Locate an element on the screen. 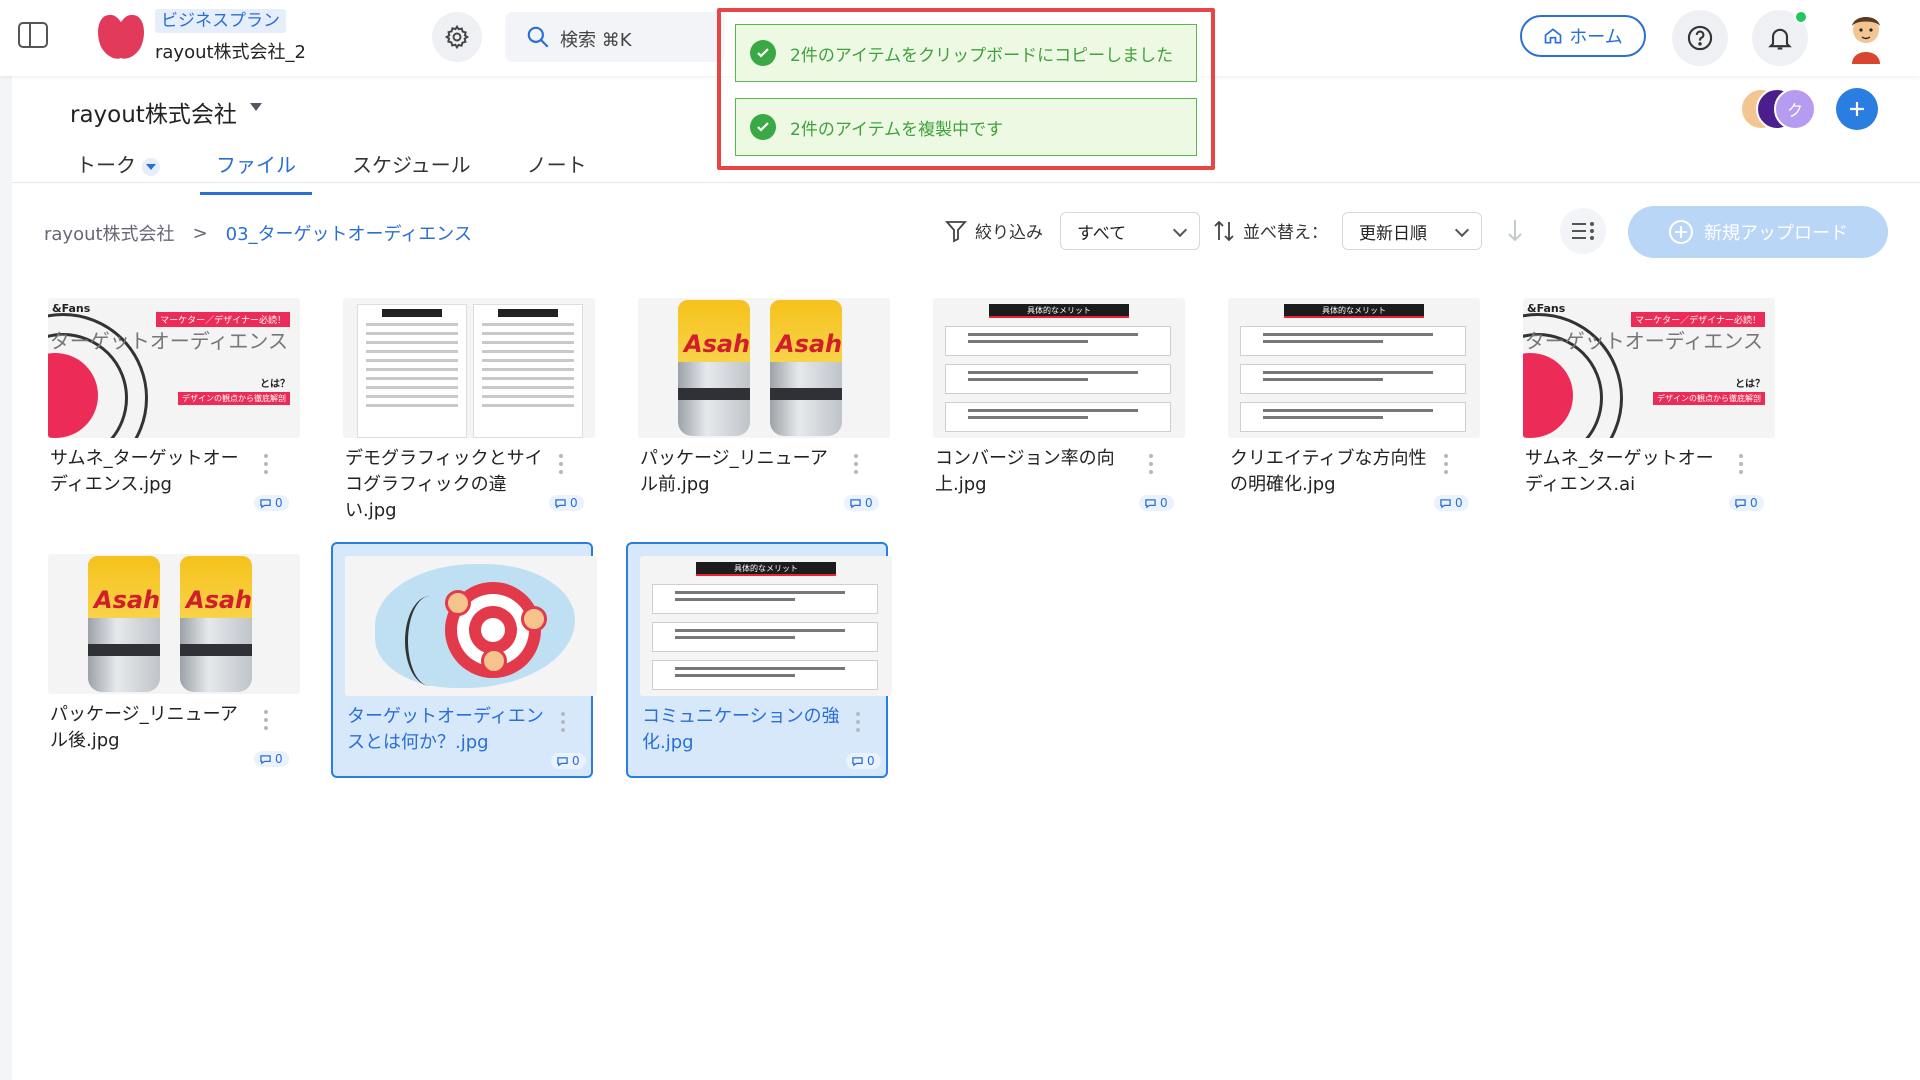 This screenshot has height=1080, width=1920. new-upload-button: 新規アップロード is located at coordinates (1758, 232).